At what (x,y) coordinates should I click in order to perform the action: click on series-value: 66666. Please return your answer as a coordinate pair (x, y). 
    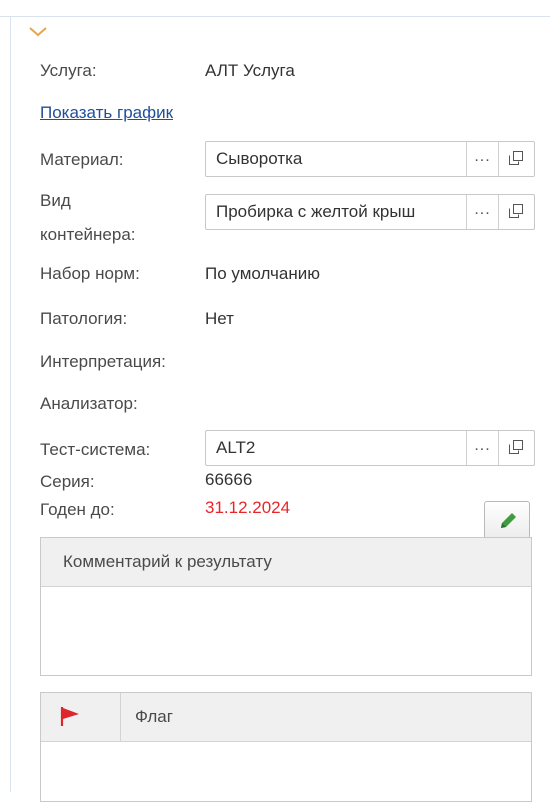
    Looking at the image, I should click on (229, 479).